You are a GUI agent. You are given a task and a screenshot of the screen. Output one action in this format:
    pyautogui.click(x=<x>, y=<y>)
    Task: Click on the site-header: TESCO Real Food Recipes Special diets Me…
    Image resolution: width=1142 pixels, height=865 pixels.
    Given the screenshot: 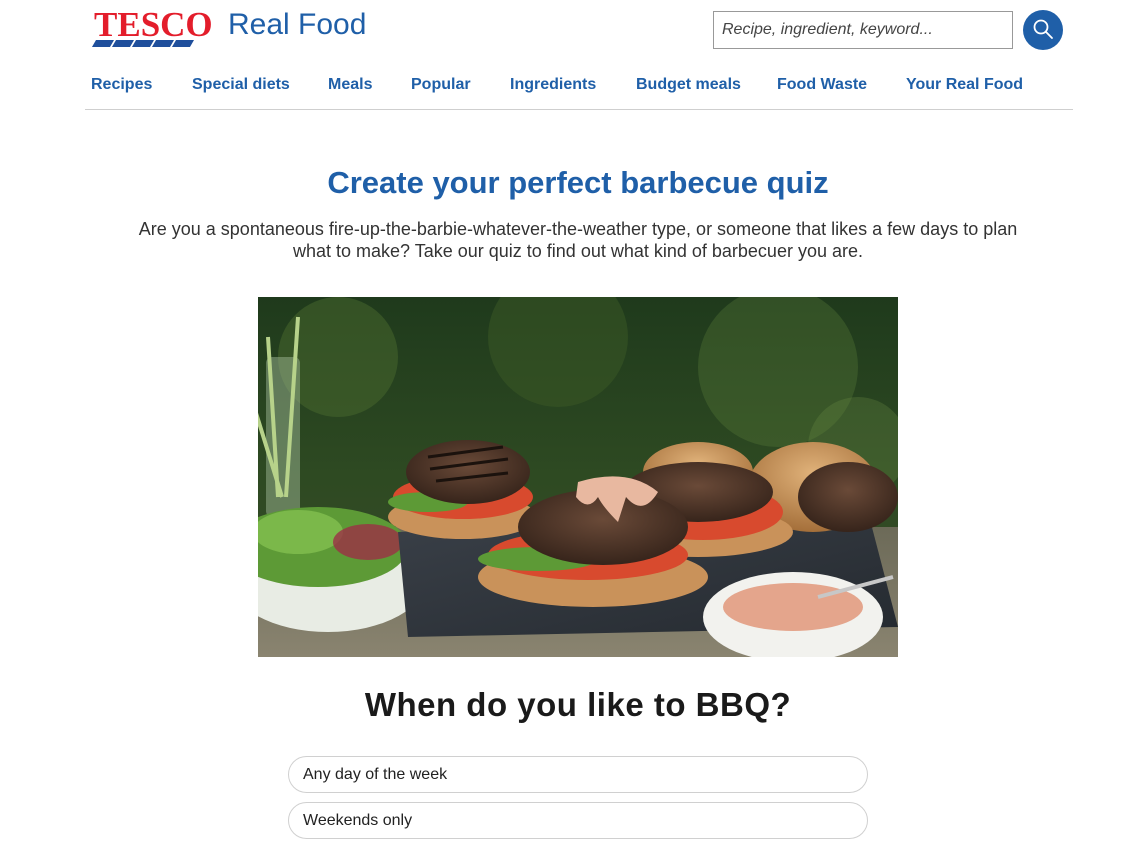 What is the action you would take?
    pyautogui.click(x=571, y=55)
    